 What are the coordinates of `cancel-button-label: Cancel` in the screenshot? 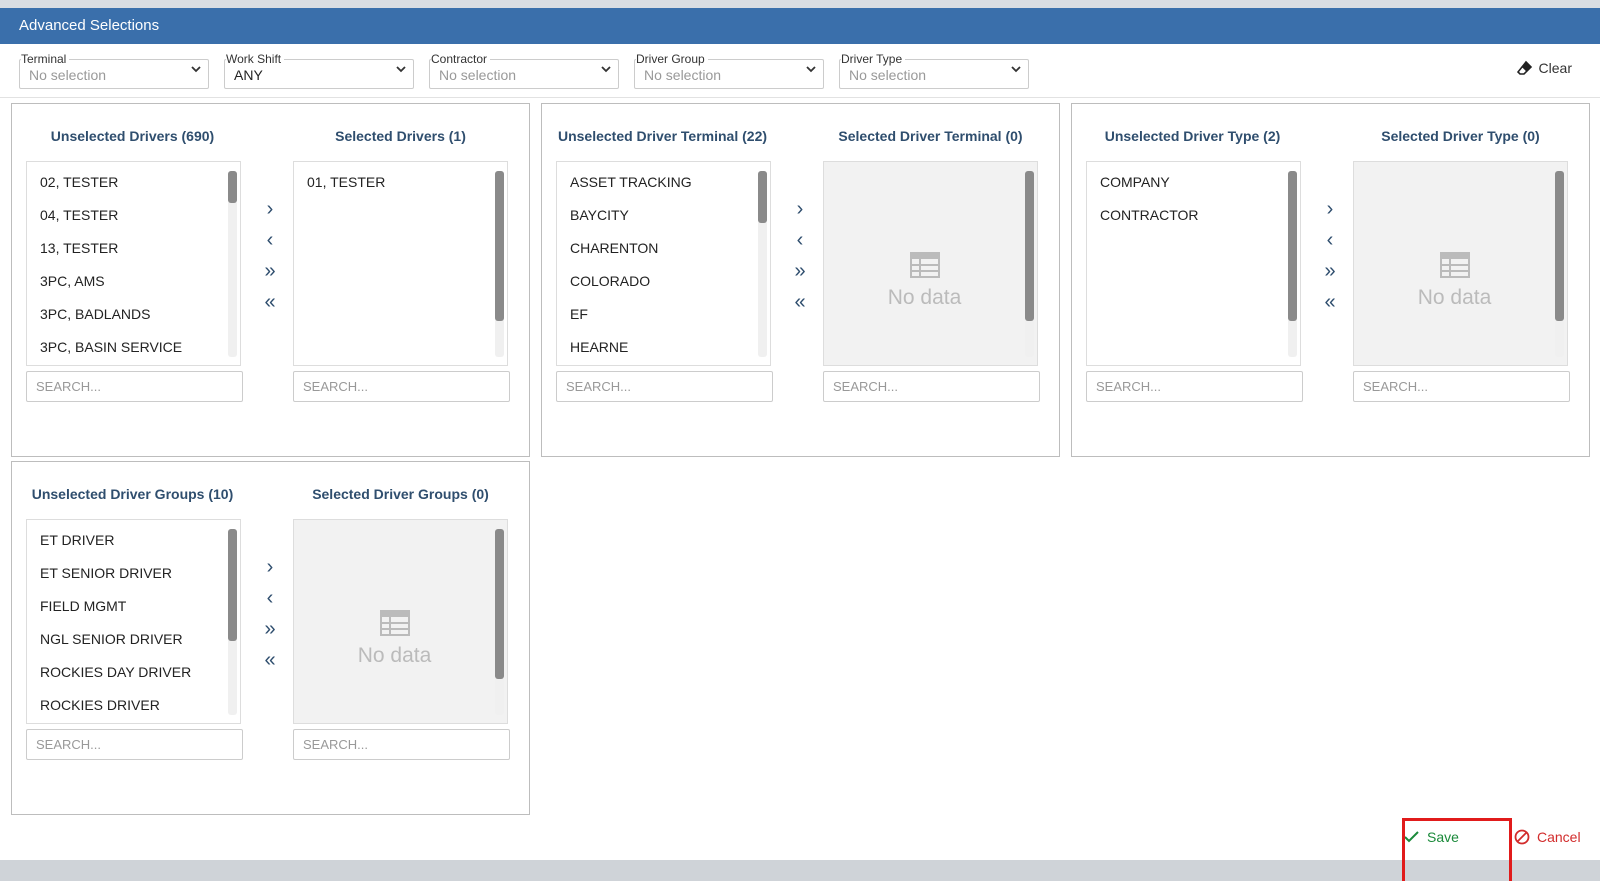 It's located at (1559, 837).